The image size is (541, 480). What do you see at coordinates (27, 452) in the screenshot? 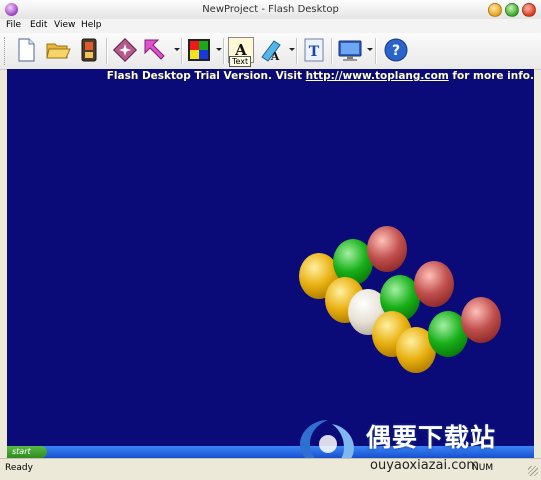
I see `start-button: start` at bounding box center [27, 452].